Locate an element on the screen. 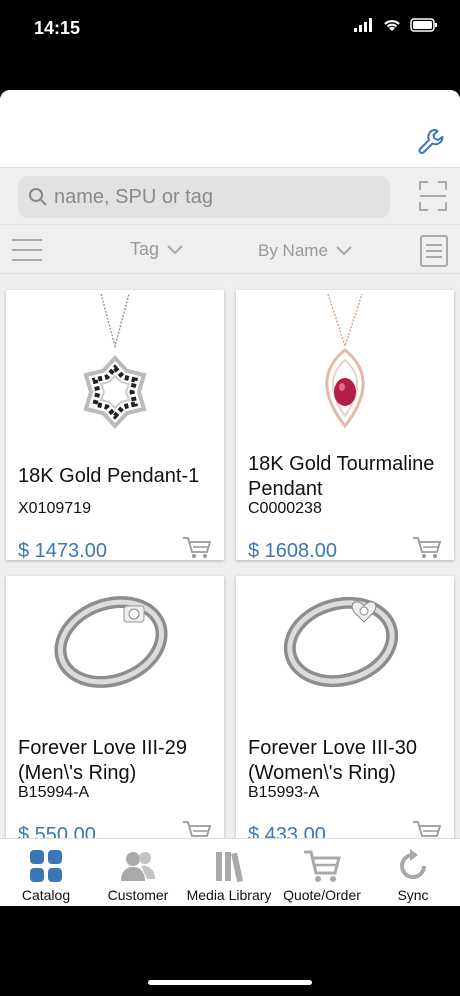  tab-label: Sync is located at coordinates (413, 895).